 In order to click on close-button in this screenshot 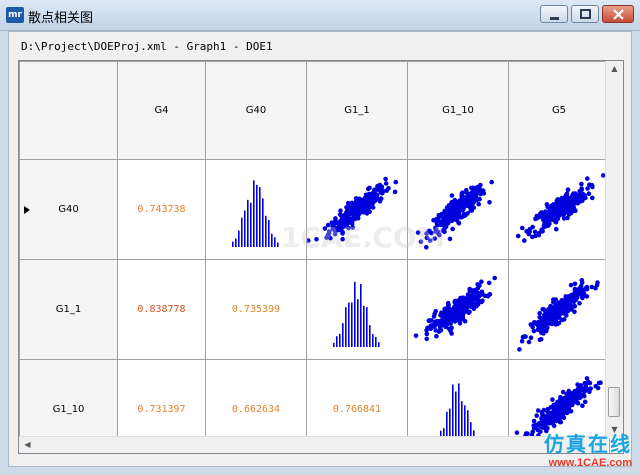, I will do `click(618, 14)`.